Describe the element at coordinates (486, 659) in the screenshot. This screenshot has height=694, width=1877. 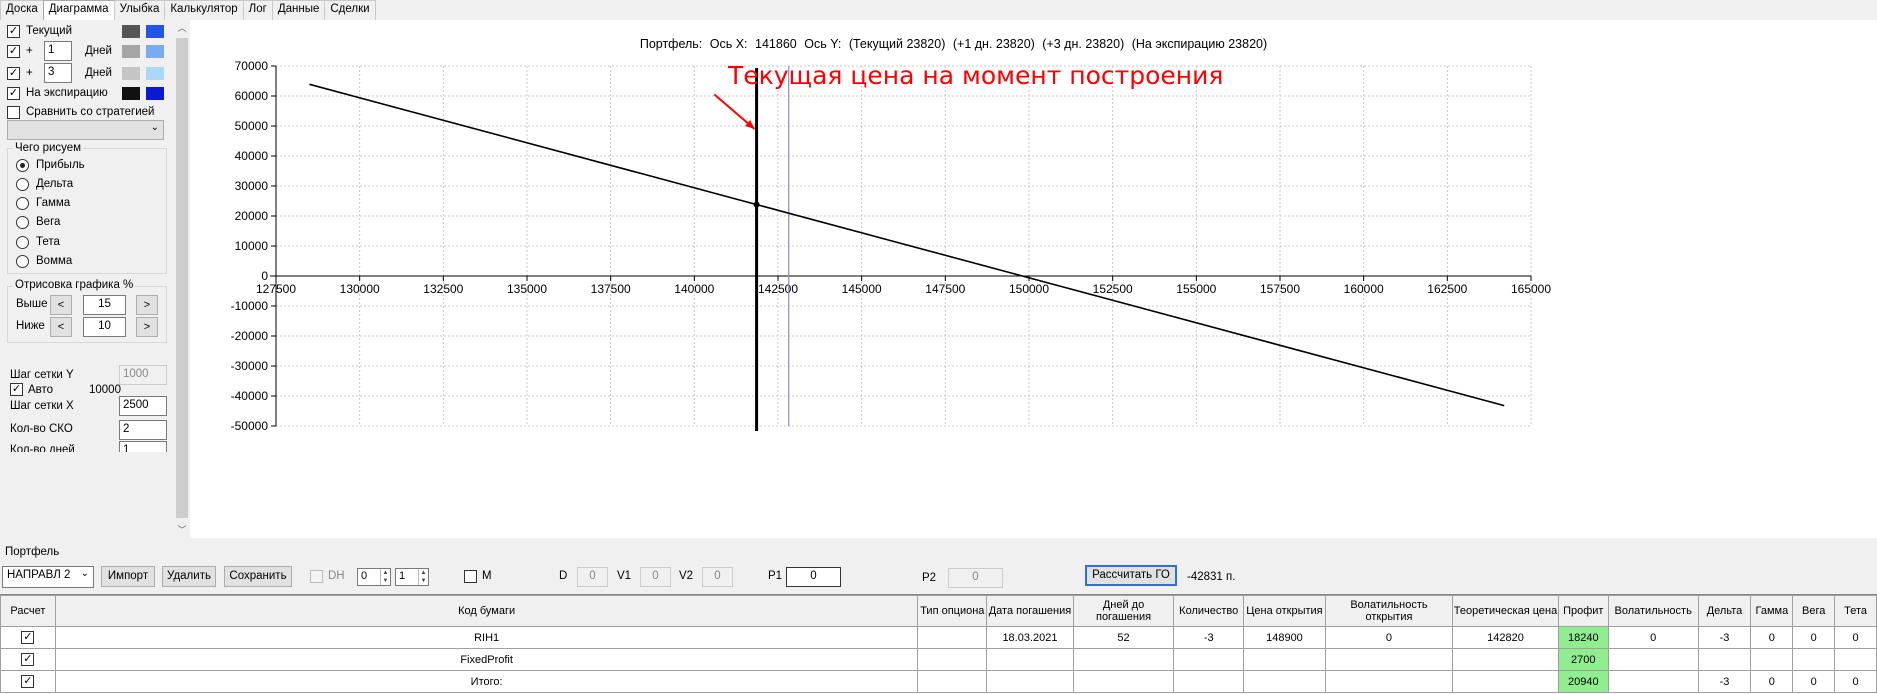
I see `cell-code: FixedProfit` at that location.